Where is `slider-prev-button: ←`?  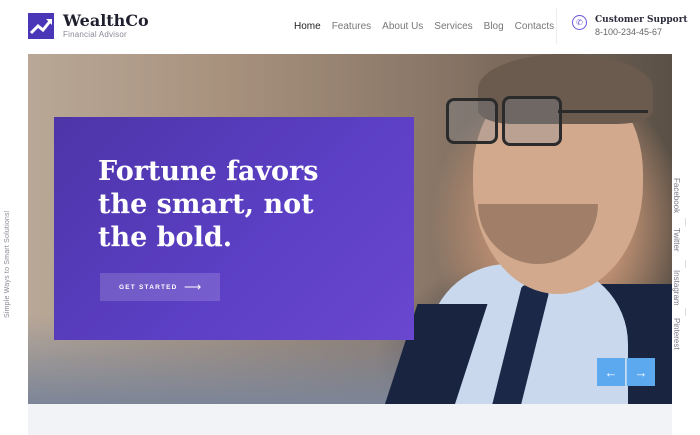
slider-prev-button: ← is located at coordinates (611, 372).